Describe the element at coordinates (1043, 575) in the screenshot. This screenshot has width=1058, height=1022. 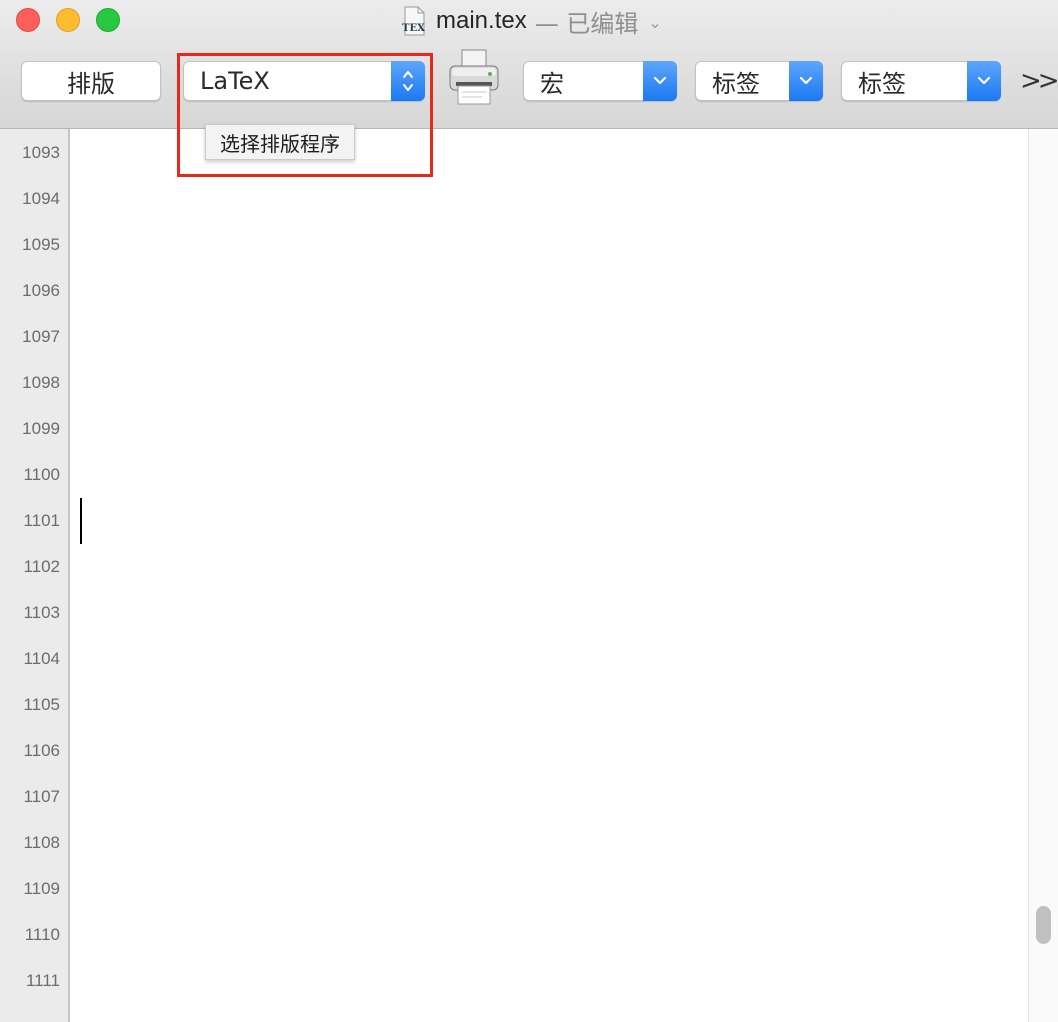
I see `vertical-scrollbar` at that location.